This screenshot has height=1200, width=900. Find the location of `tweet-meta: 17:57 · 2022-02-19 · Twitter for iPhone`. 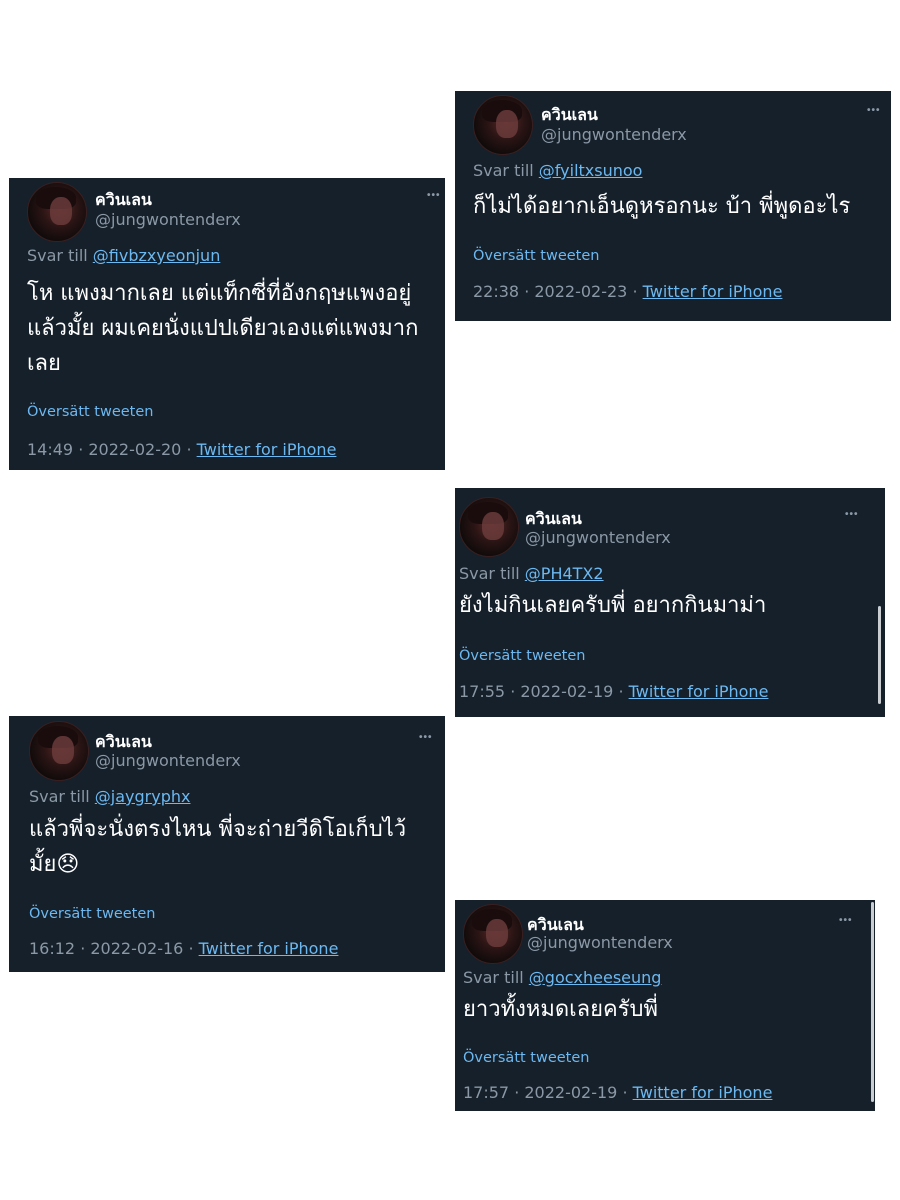

tweet-meta: 17:57 · 2022-02-19 · Twitter for iPhone is located at coordinates (617, 1092).